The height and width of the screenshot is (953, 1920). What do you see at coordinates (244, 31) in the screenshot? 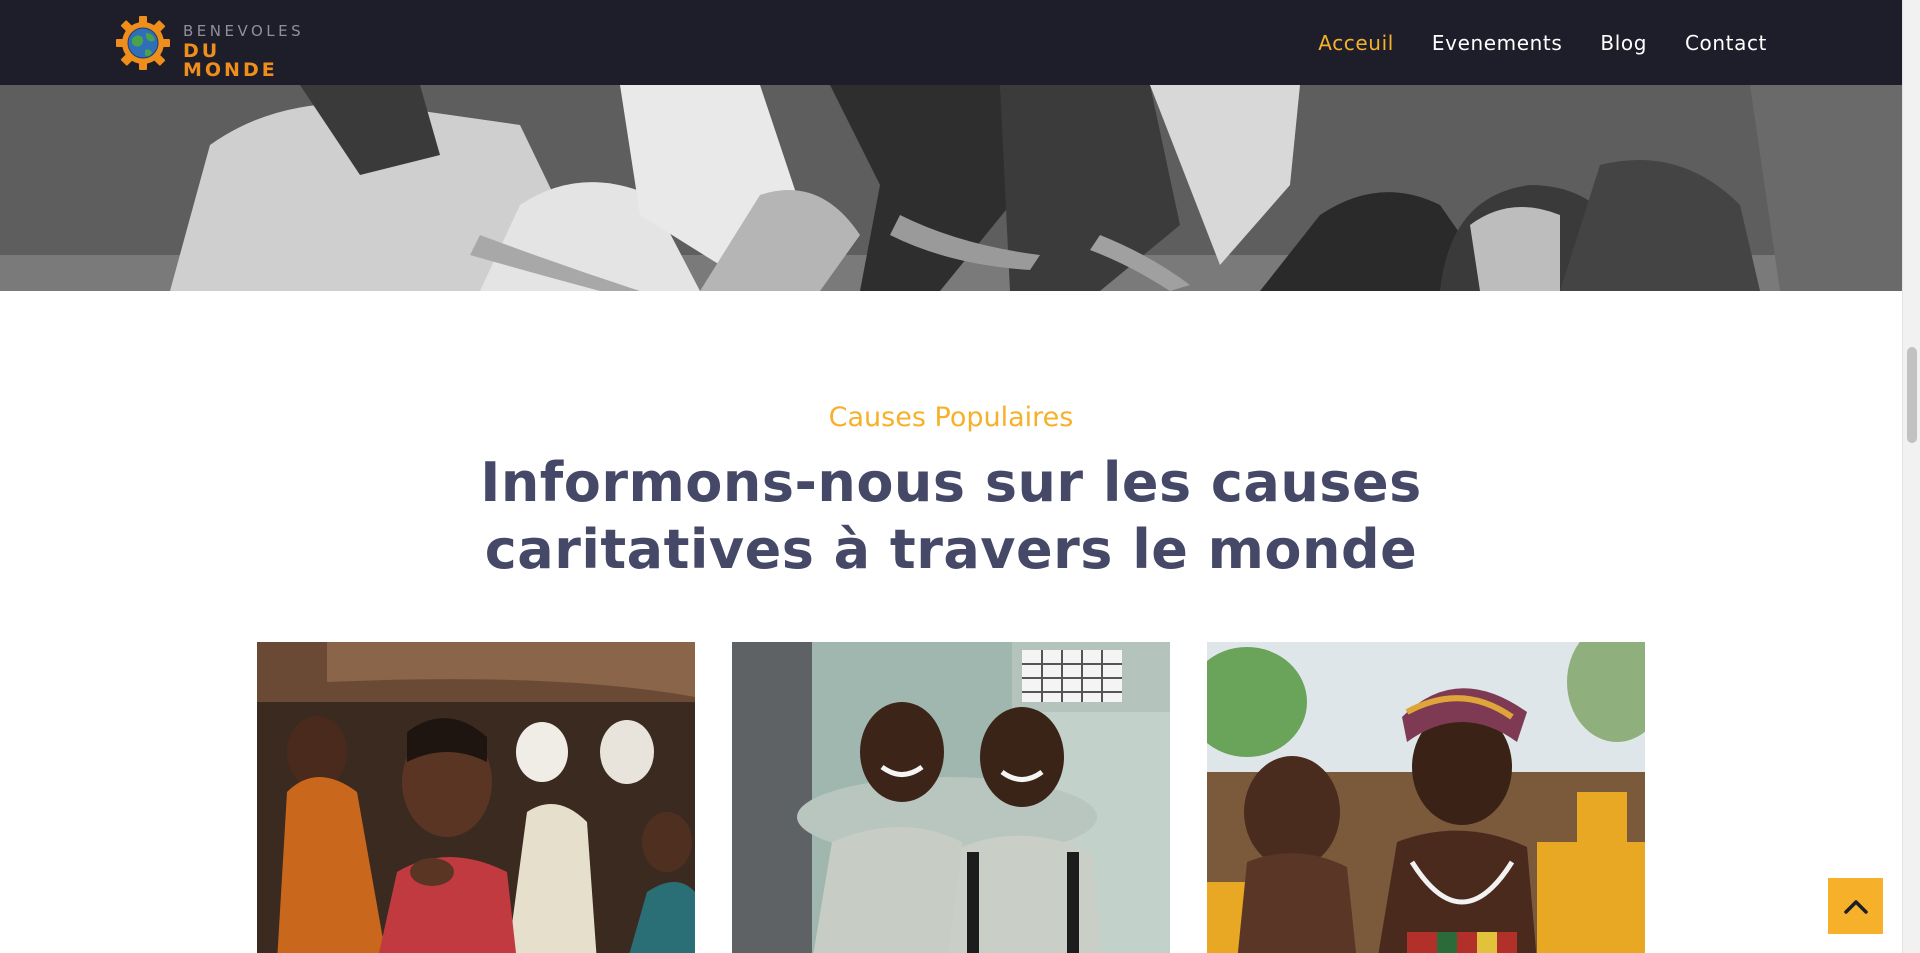
I see `logo-line-1: BENEVOLES` at bounding box center [244, 31].